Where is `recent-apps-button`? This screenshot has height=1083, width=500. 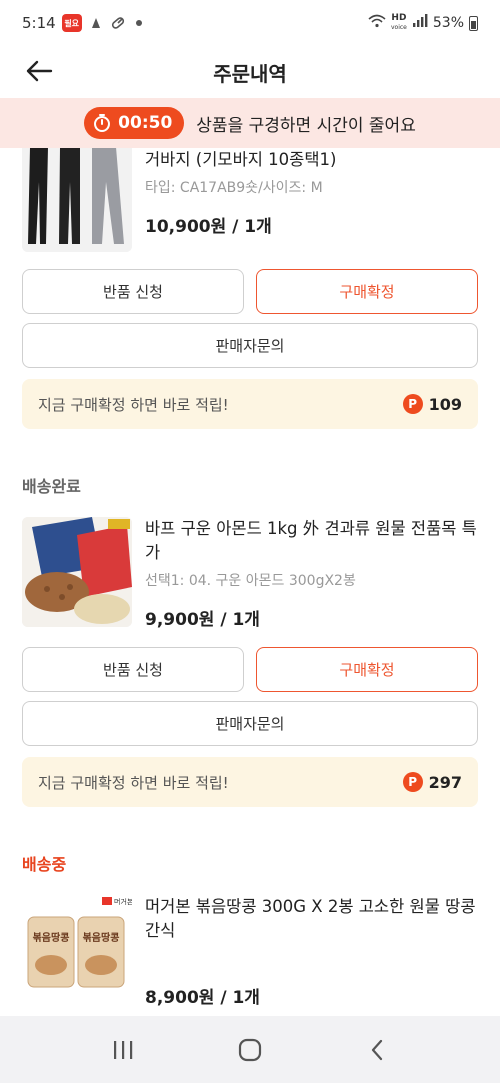
recent-apps-button is located at coordinates (123, 1050).